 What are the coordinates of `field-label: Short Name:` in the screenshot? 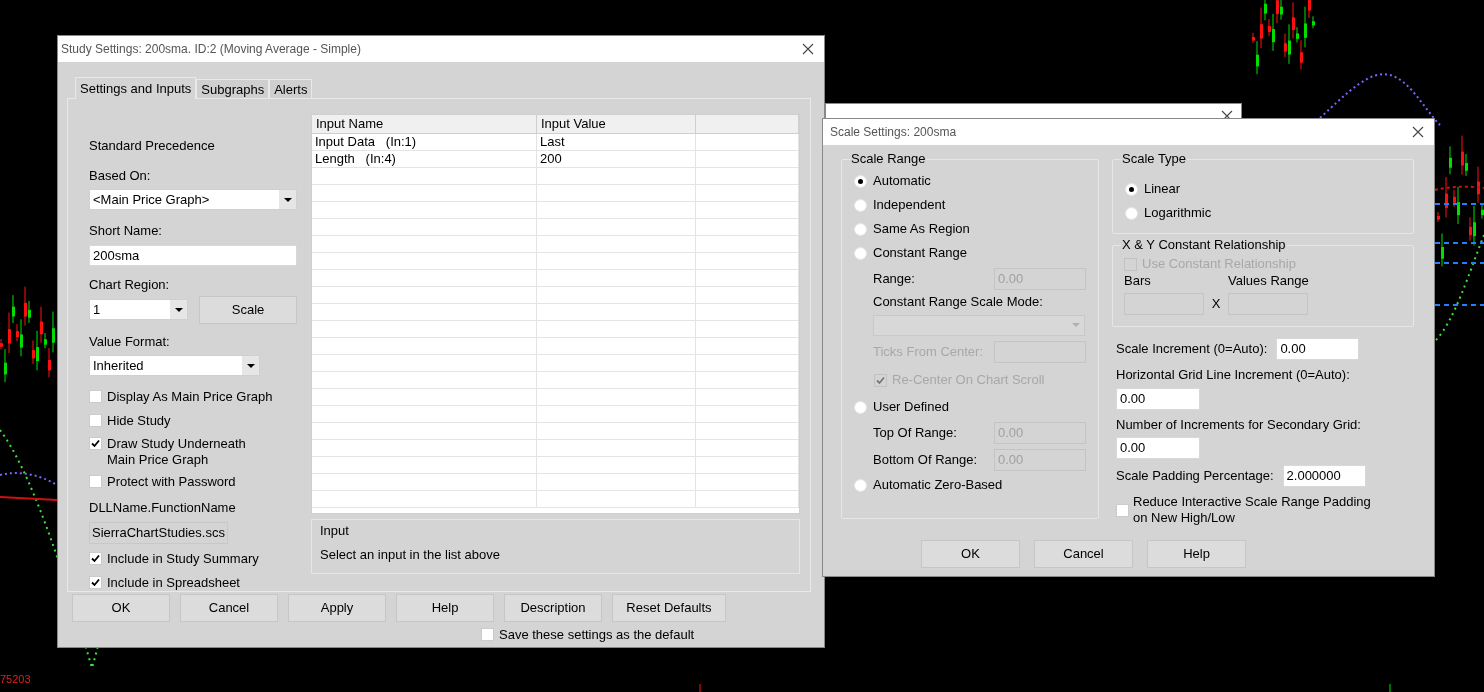 It's located at (126, 231).